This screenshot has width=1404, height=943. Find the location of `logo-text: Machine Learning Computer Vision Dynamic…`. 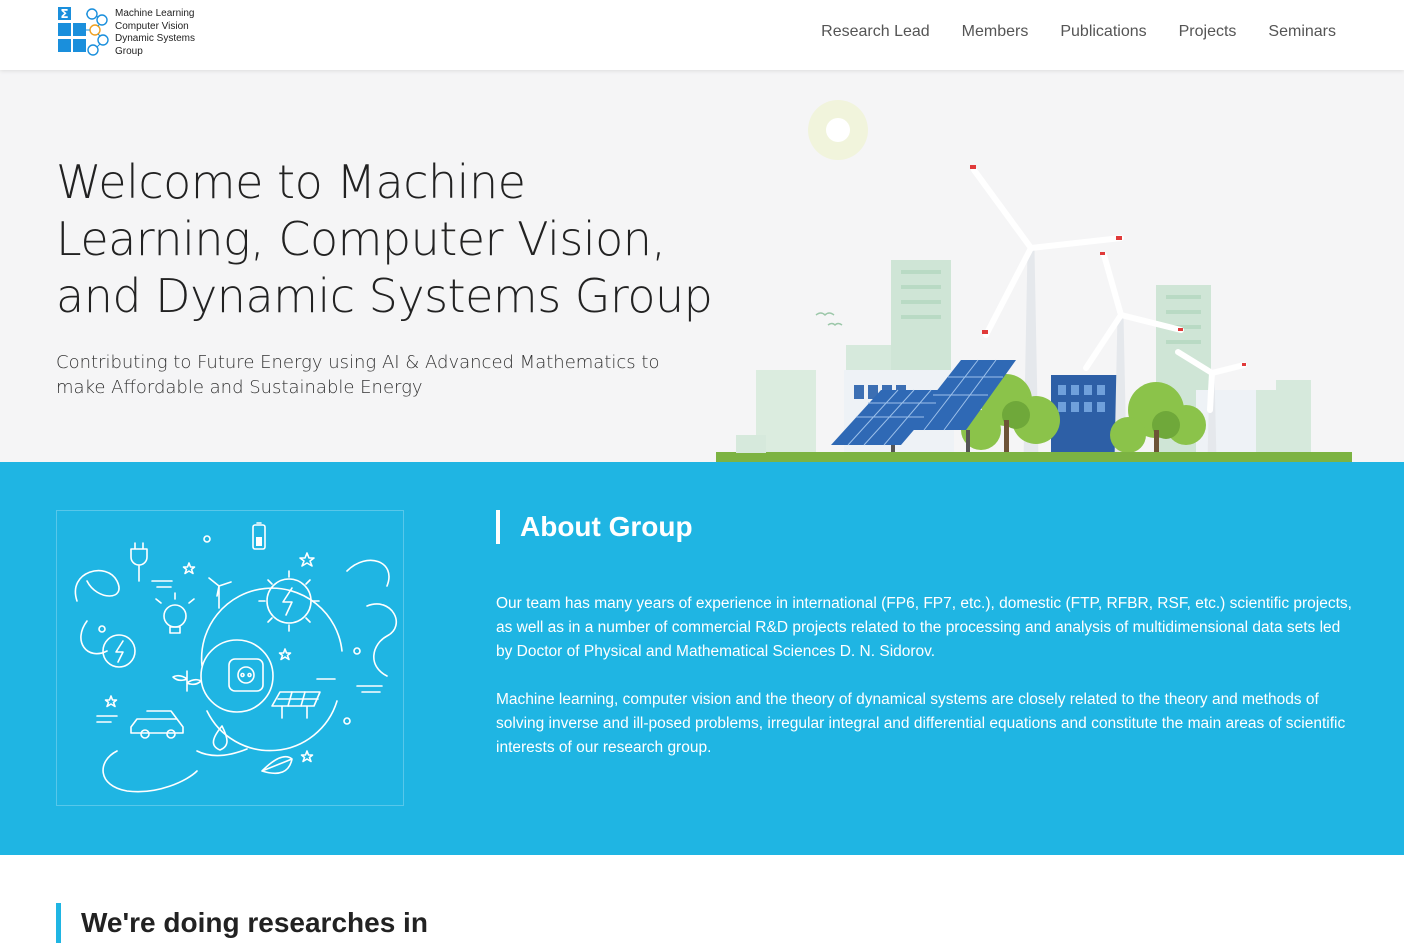

logo-text: Machine Learning Computer Vision Dynamic… is located at coordinates (155, 33).